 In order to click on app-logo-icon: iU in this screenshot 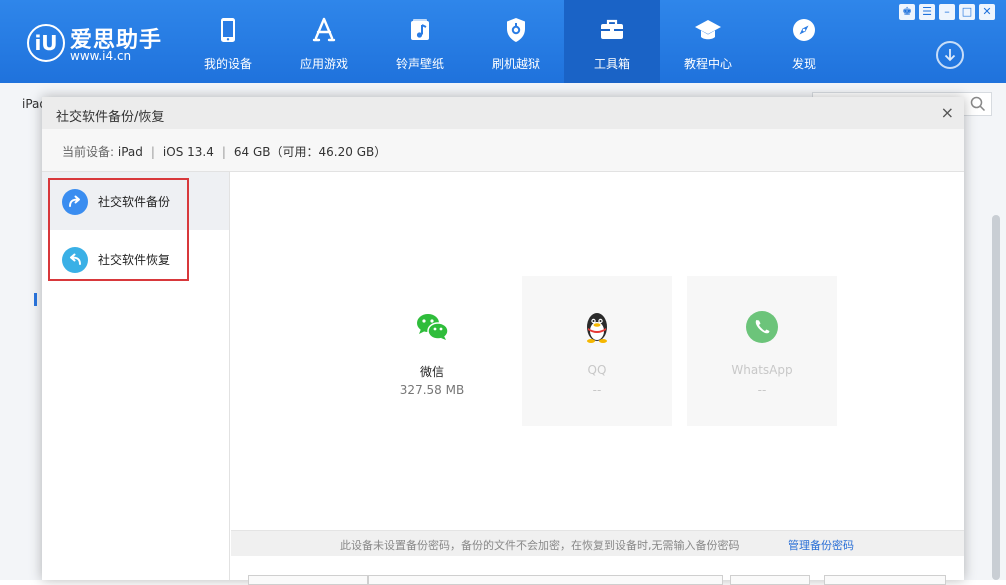, I will do `click(46, 43)`.